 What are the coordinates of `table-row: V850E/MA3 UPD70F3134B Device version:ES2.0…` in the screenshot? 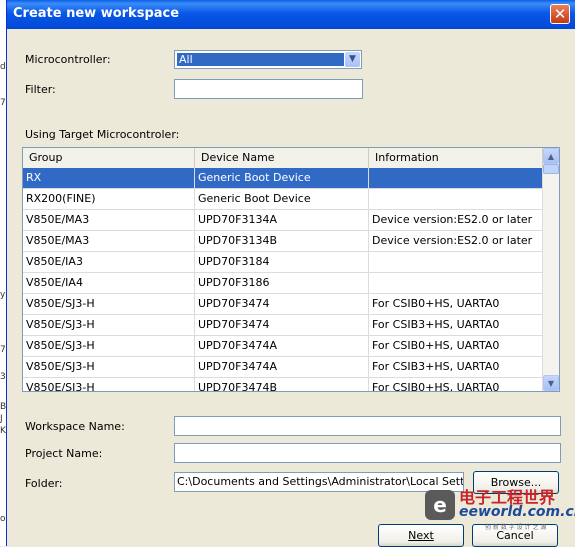 It's located at (283, 241).